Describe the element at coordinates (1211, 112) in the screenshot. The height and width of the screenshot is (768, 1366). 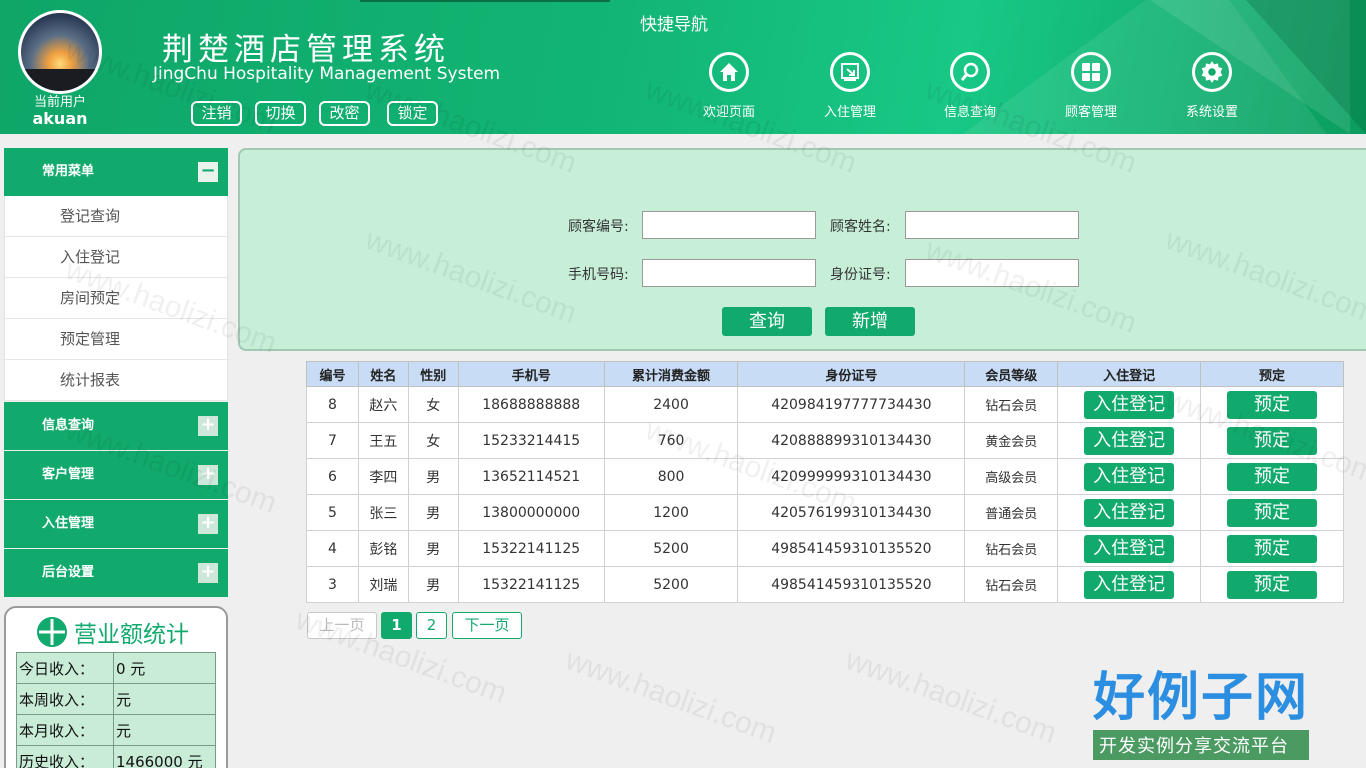
I see `quick-nav-label: 系统设置` at that location.